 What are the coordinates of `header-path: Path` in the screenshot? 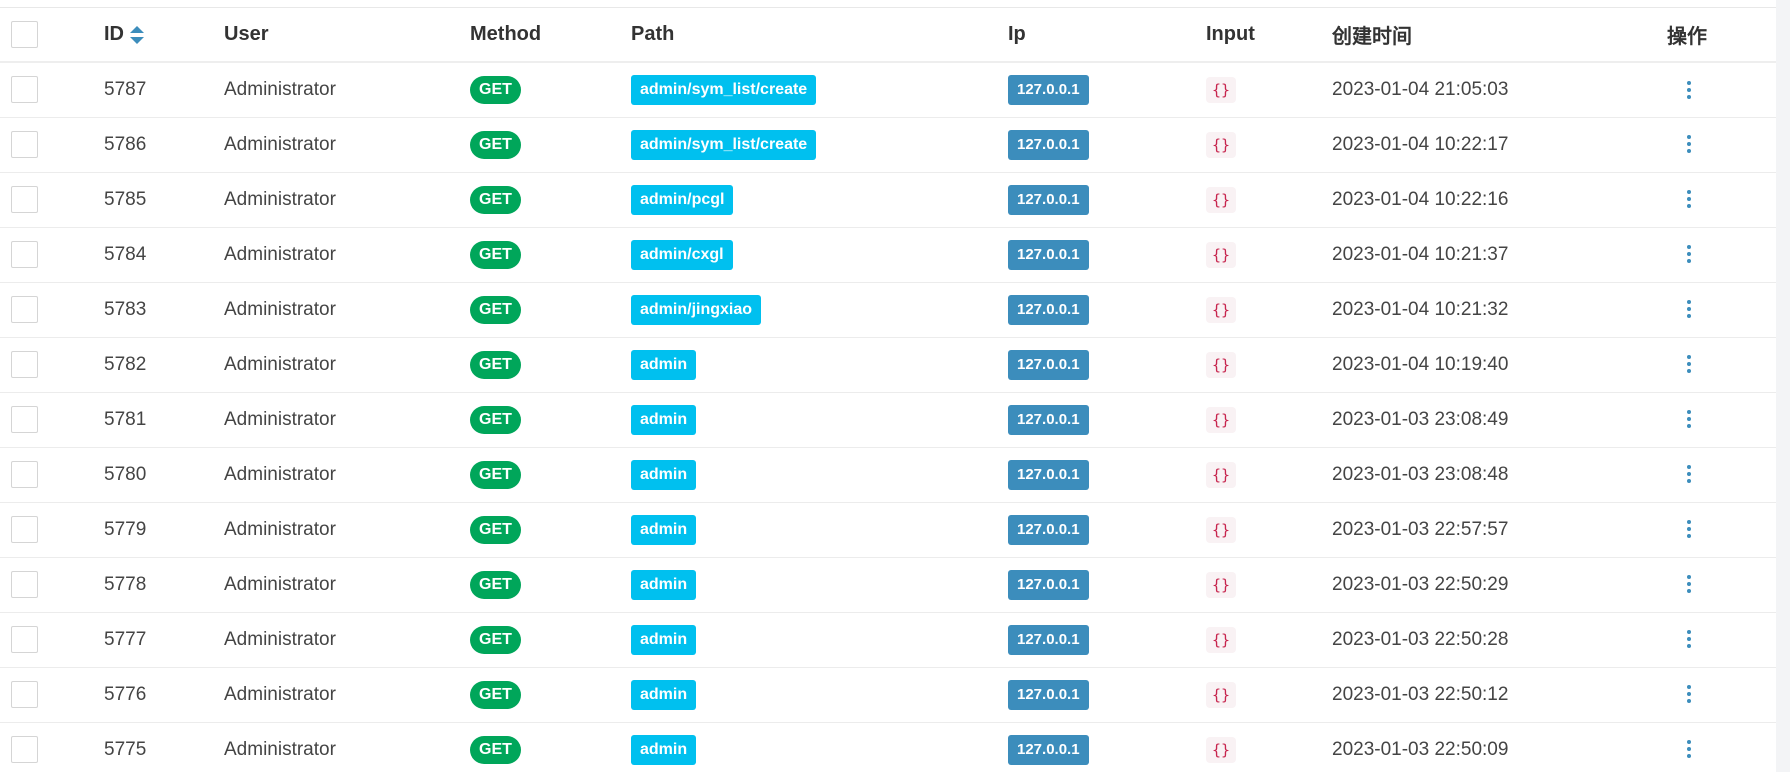 It's located at (819, 35).